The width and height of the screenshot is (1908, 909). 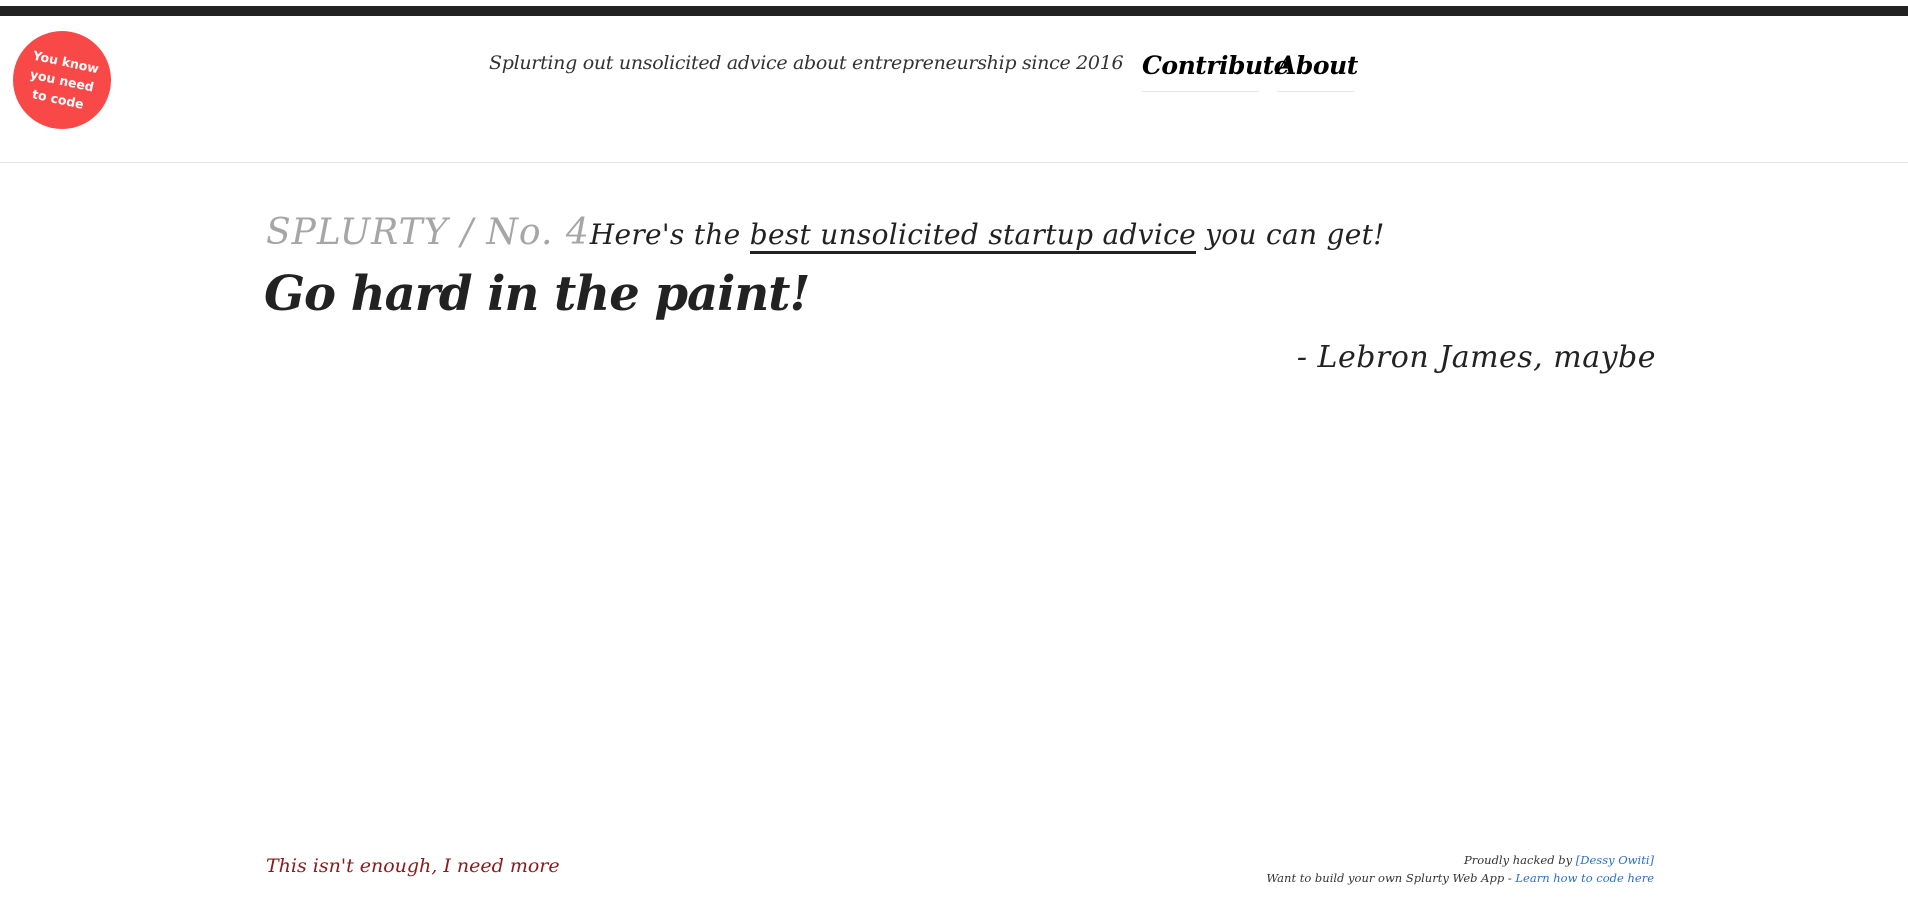 I want to click on credit-prefix: Proudly hacked by, so click(x=1518, y=860).